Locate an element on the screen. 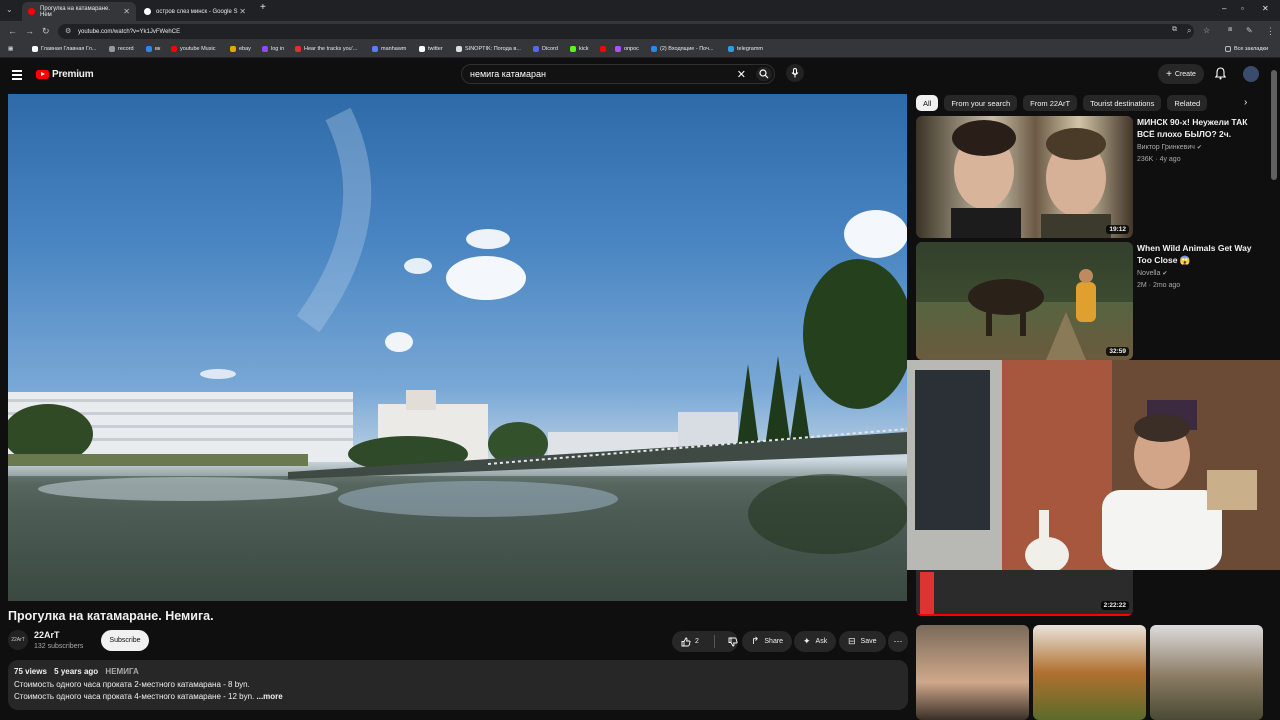  url-field: ⚙ youtube.com/watch?v=Yk1JvFWehCE is located at coordinates (626, 31).